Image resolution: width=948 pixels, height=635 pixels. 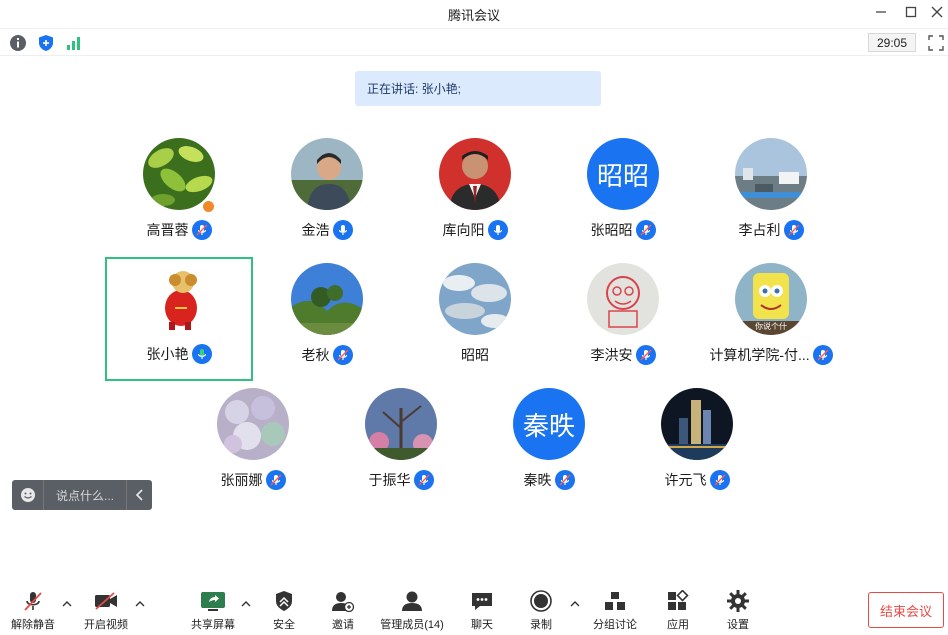 What do you see at coordinates (284, 601) in the screenshot?
I see `security-shield-icon` at bounding box center [284, 601].